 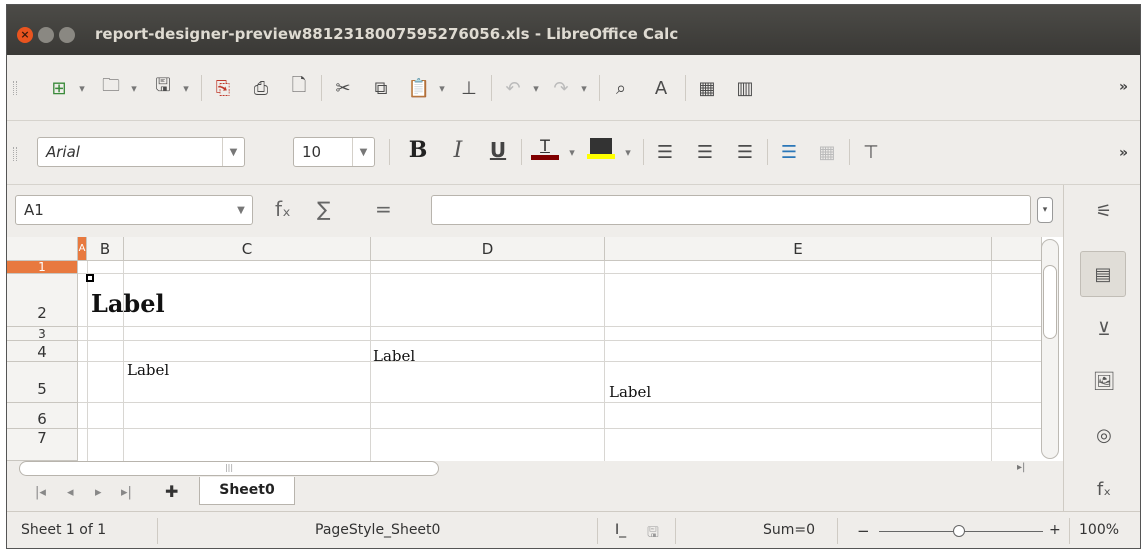 I want to click on close-window-button: ×, so click(x=25, y=35).